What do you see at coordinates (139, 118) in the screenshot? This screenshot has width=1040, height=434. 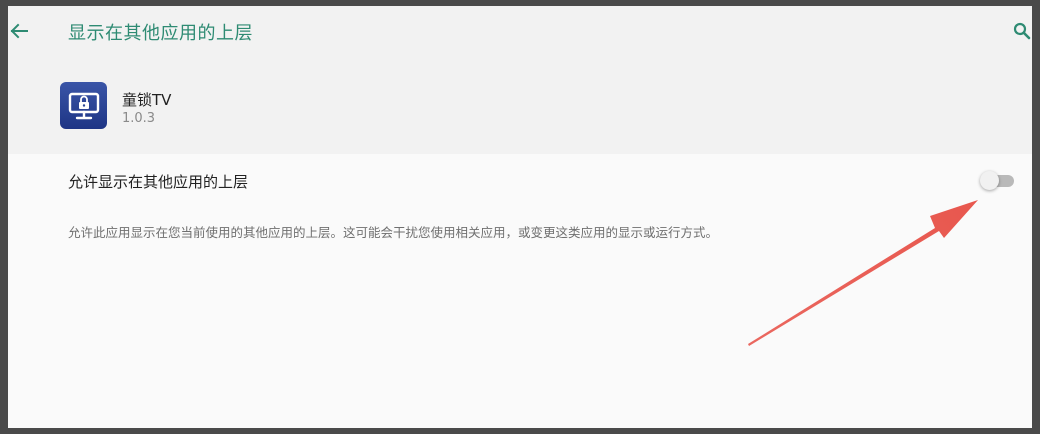 I see `app-version: 1.0.3` at bounding box center [139, 118].